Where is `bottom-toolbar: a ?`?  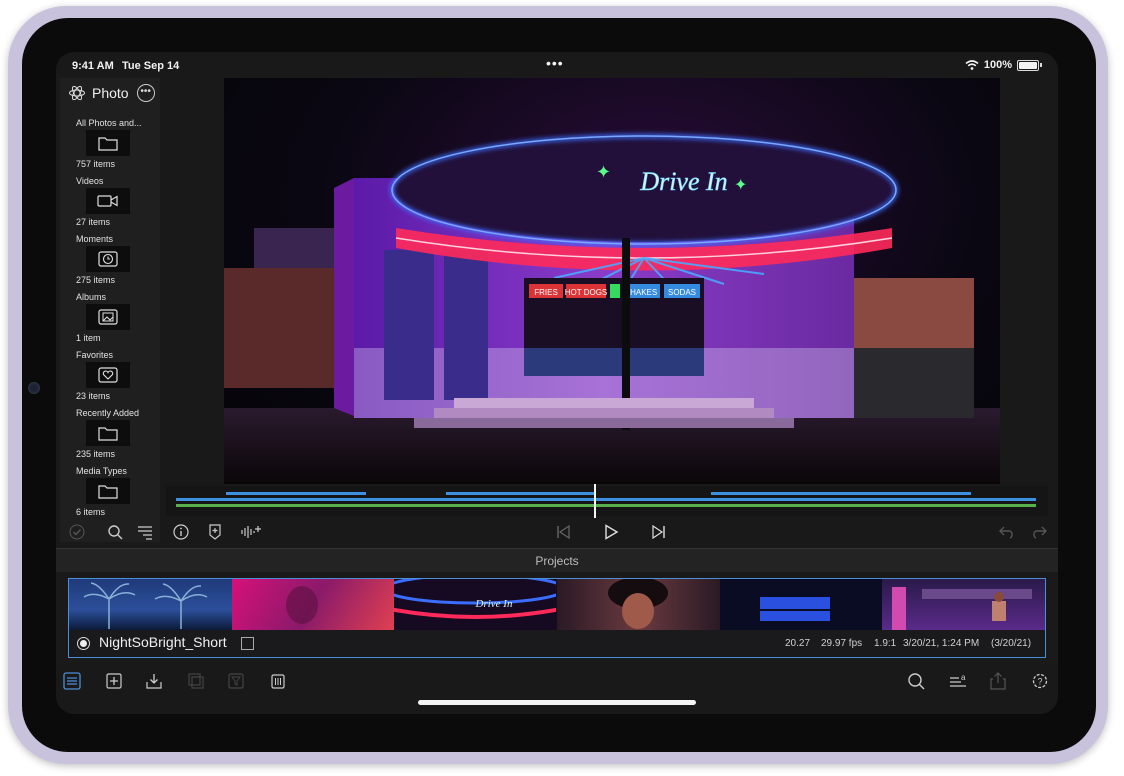 bottom-toolbar: a ? is located at coordinates (557, 681).